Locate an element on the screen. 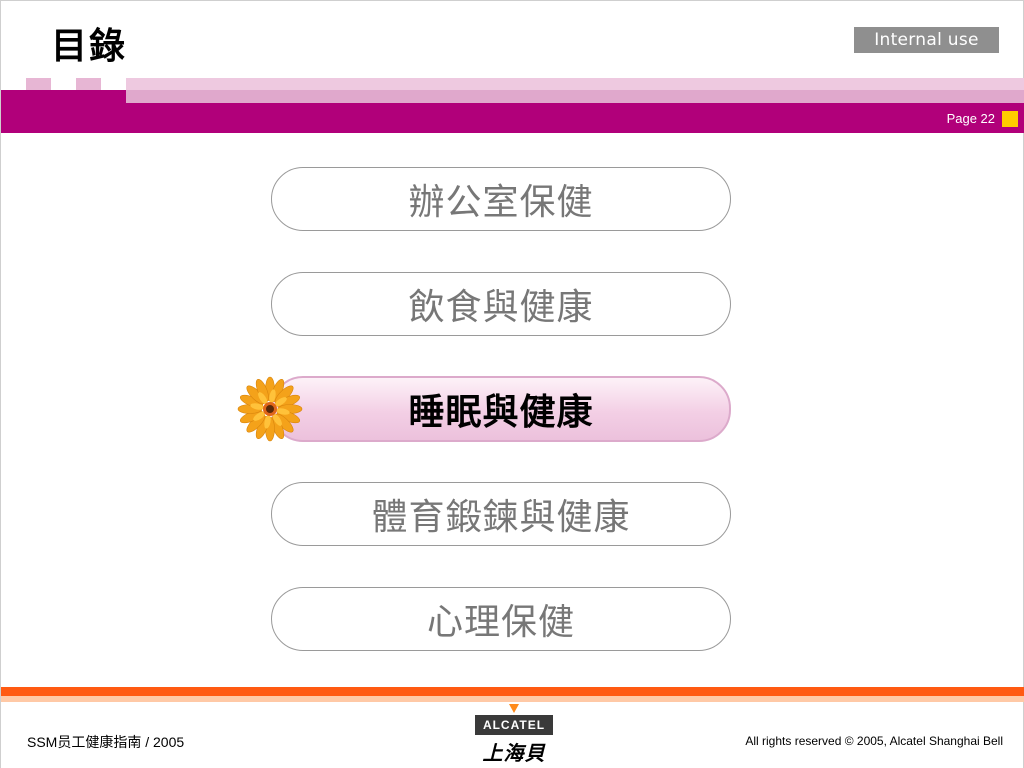 Image resolution: width=1024 pixels, height=768 pixels. alcatel-logo: ALCATEL 上海貝尔 is located at coordinates (514, 735).